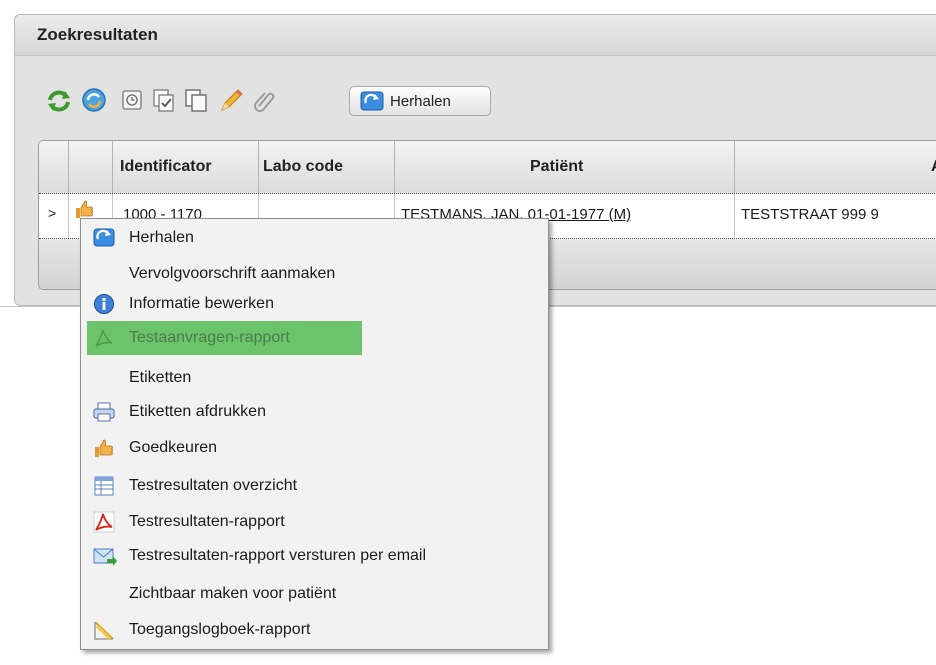 Image resolution: width=936 pixels, height=665 pixels. I want to click on grid-header: Identificator Labo code Patiënt Ac, so click(487, 167).